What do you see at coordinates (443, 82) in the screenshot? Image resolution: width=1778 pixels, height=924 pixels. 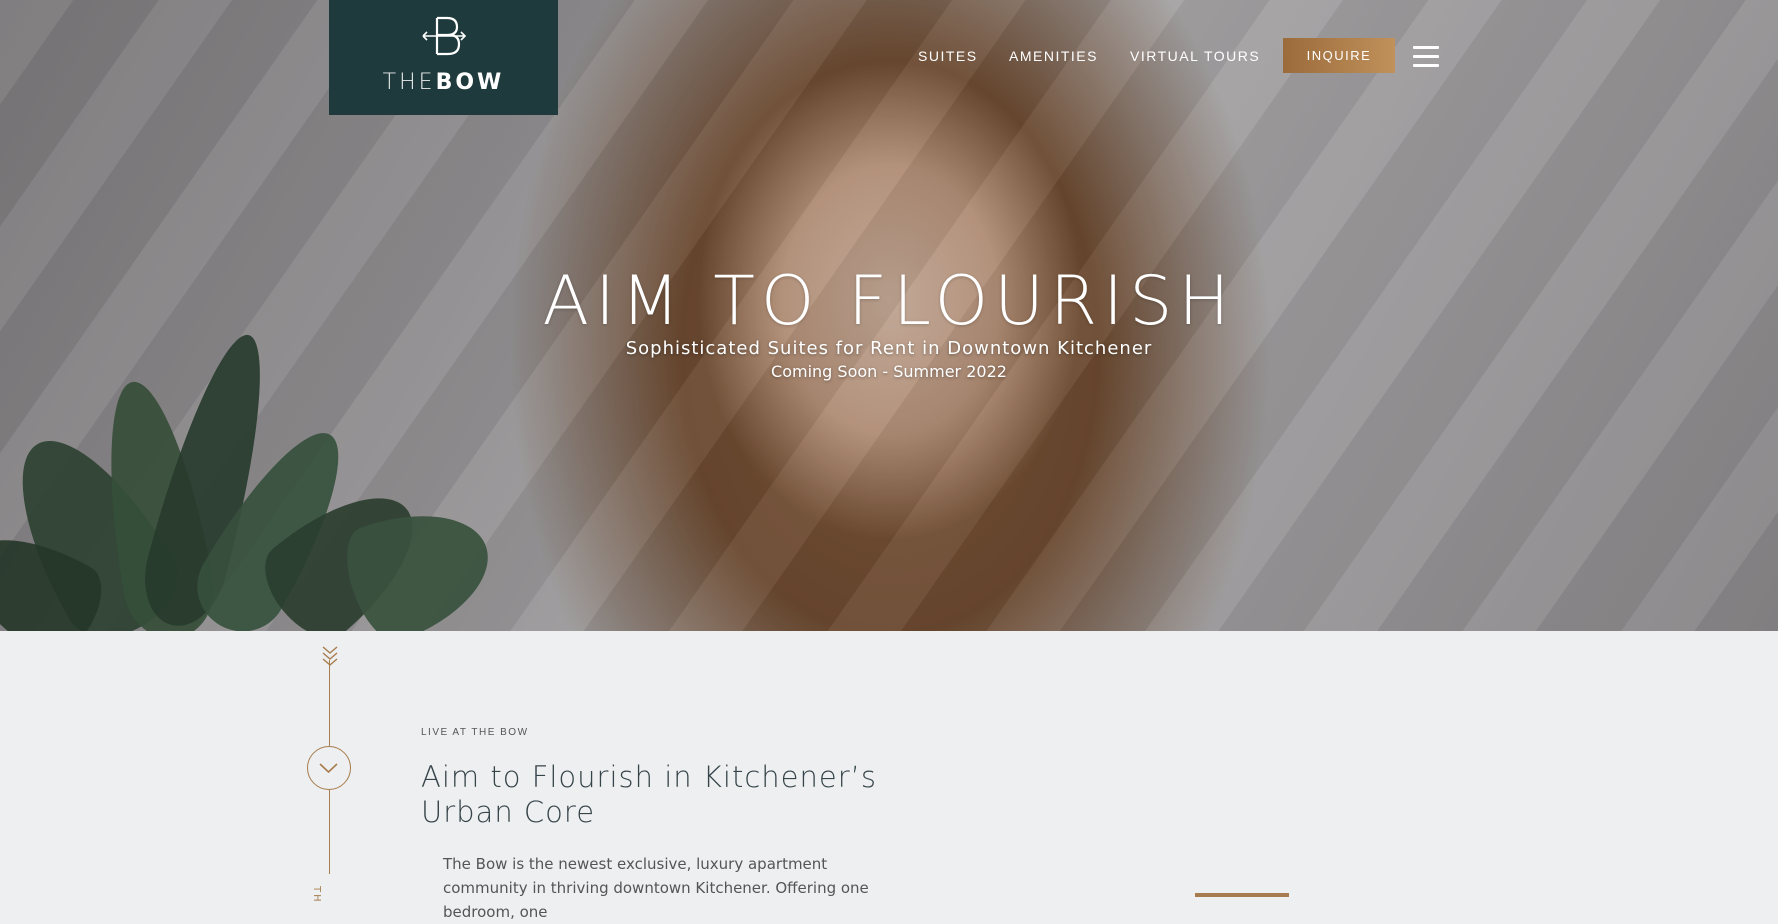 I see `logo-wordmark: THEBOW` at bounding box center [443, 82].